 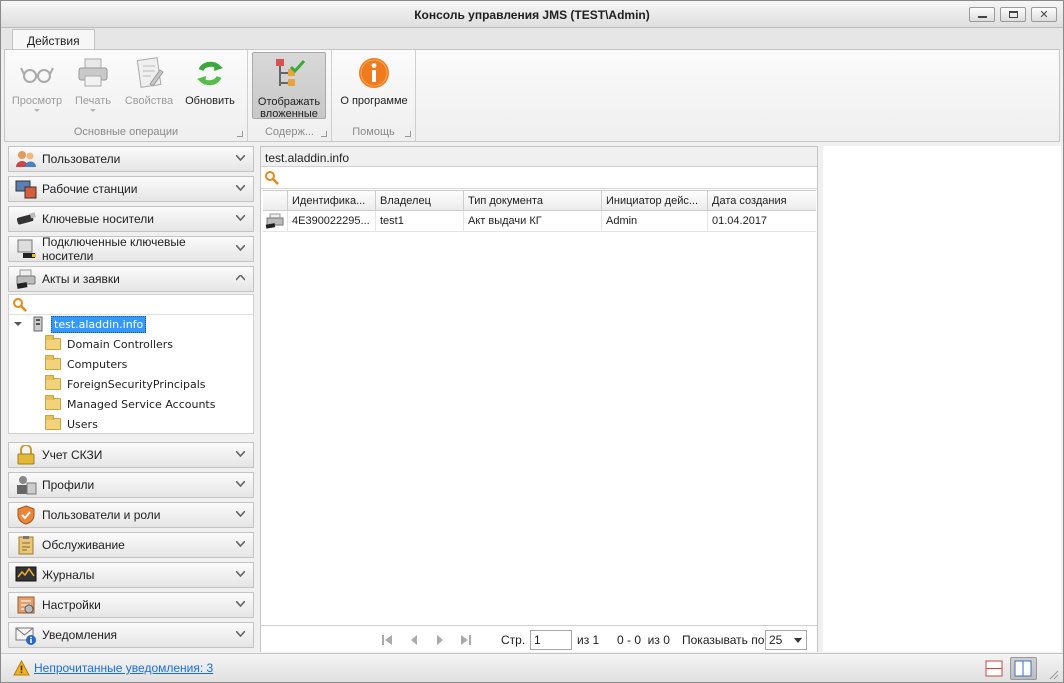 What do you see at coordinates (131, 279) in the screenshot?
I see `nav-acts: Акты и заявки` at bounding box center [131, 279].